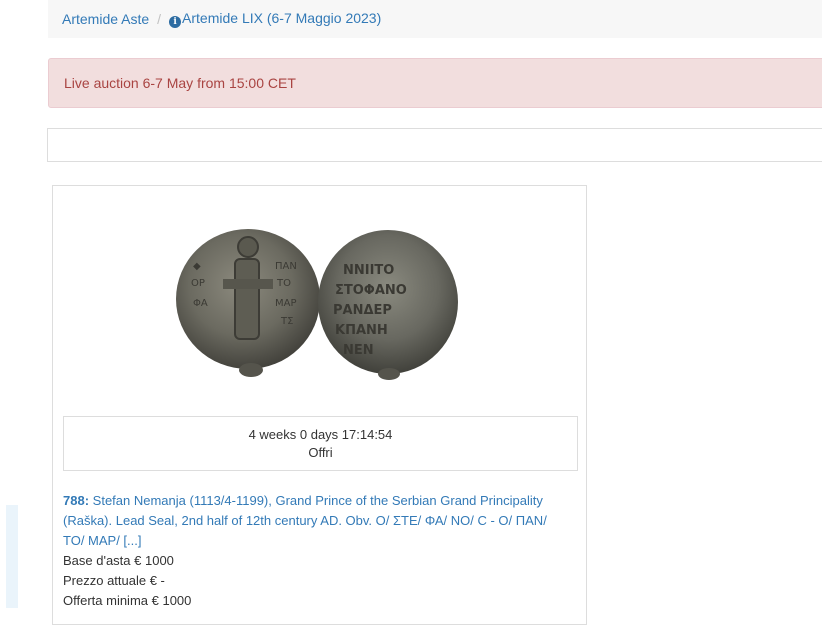 The width and height of the screenshot is (822, 625). Describe the element at coordinates (358, 350) in the screenshot. I see `svg-text: ΝΕΝ` at that location.